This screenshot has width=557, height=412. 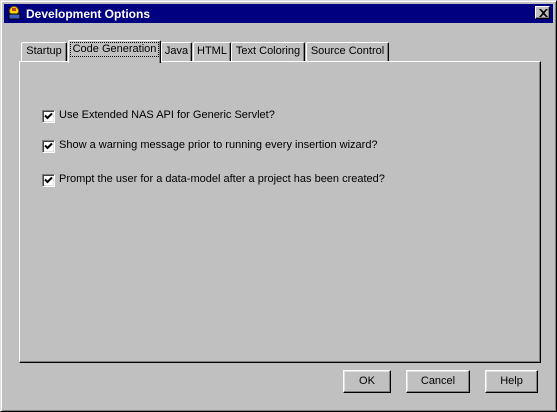 I want to click on app-icon, so click(x=15, y=13).